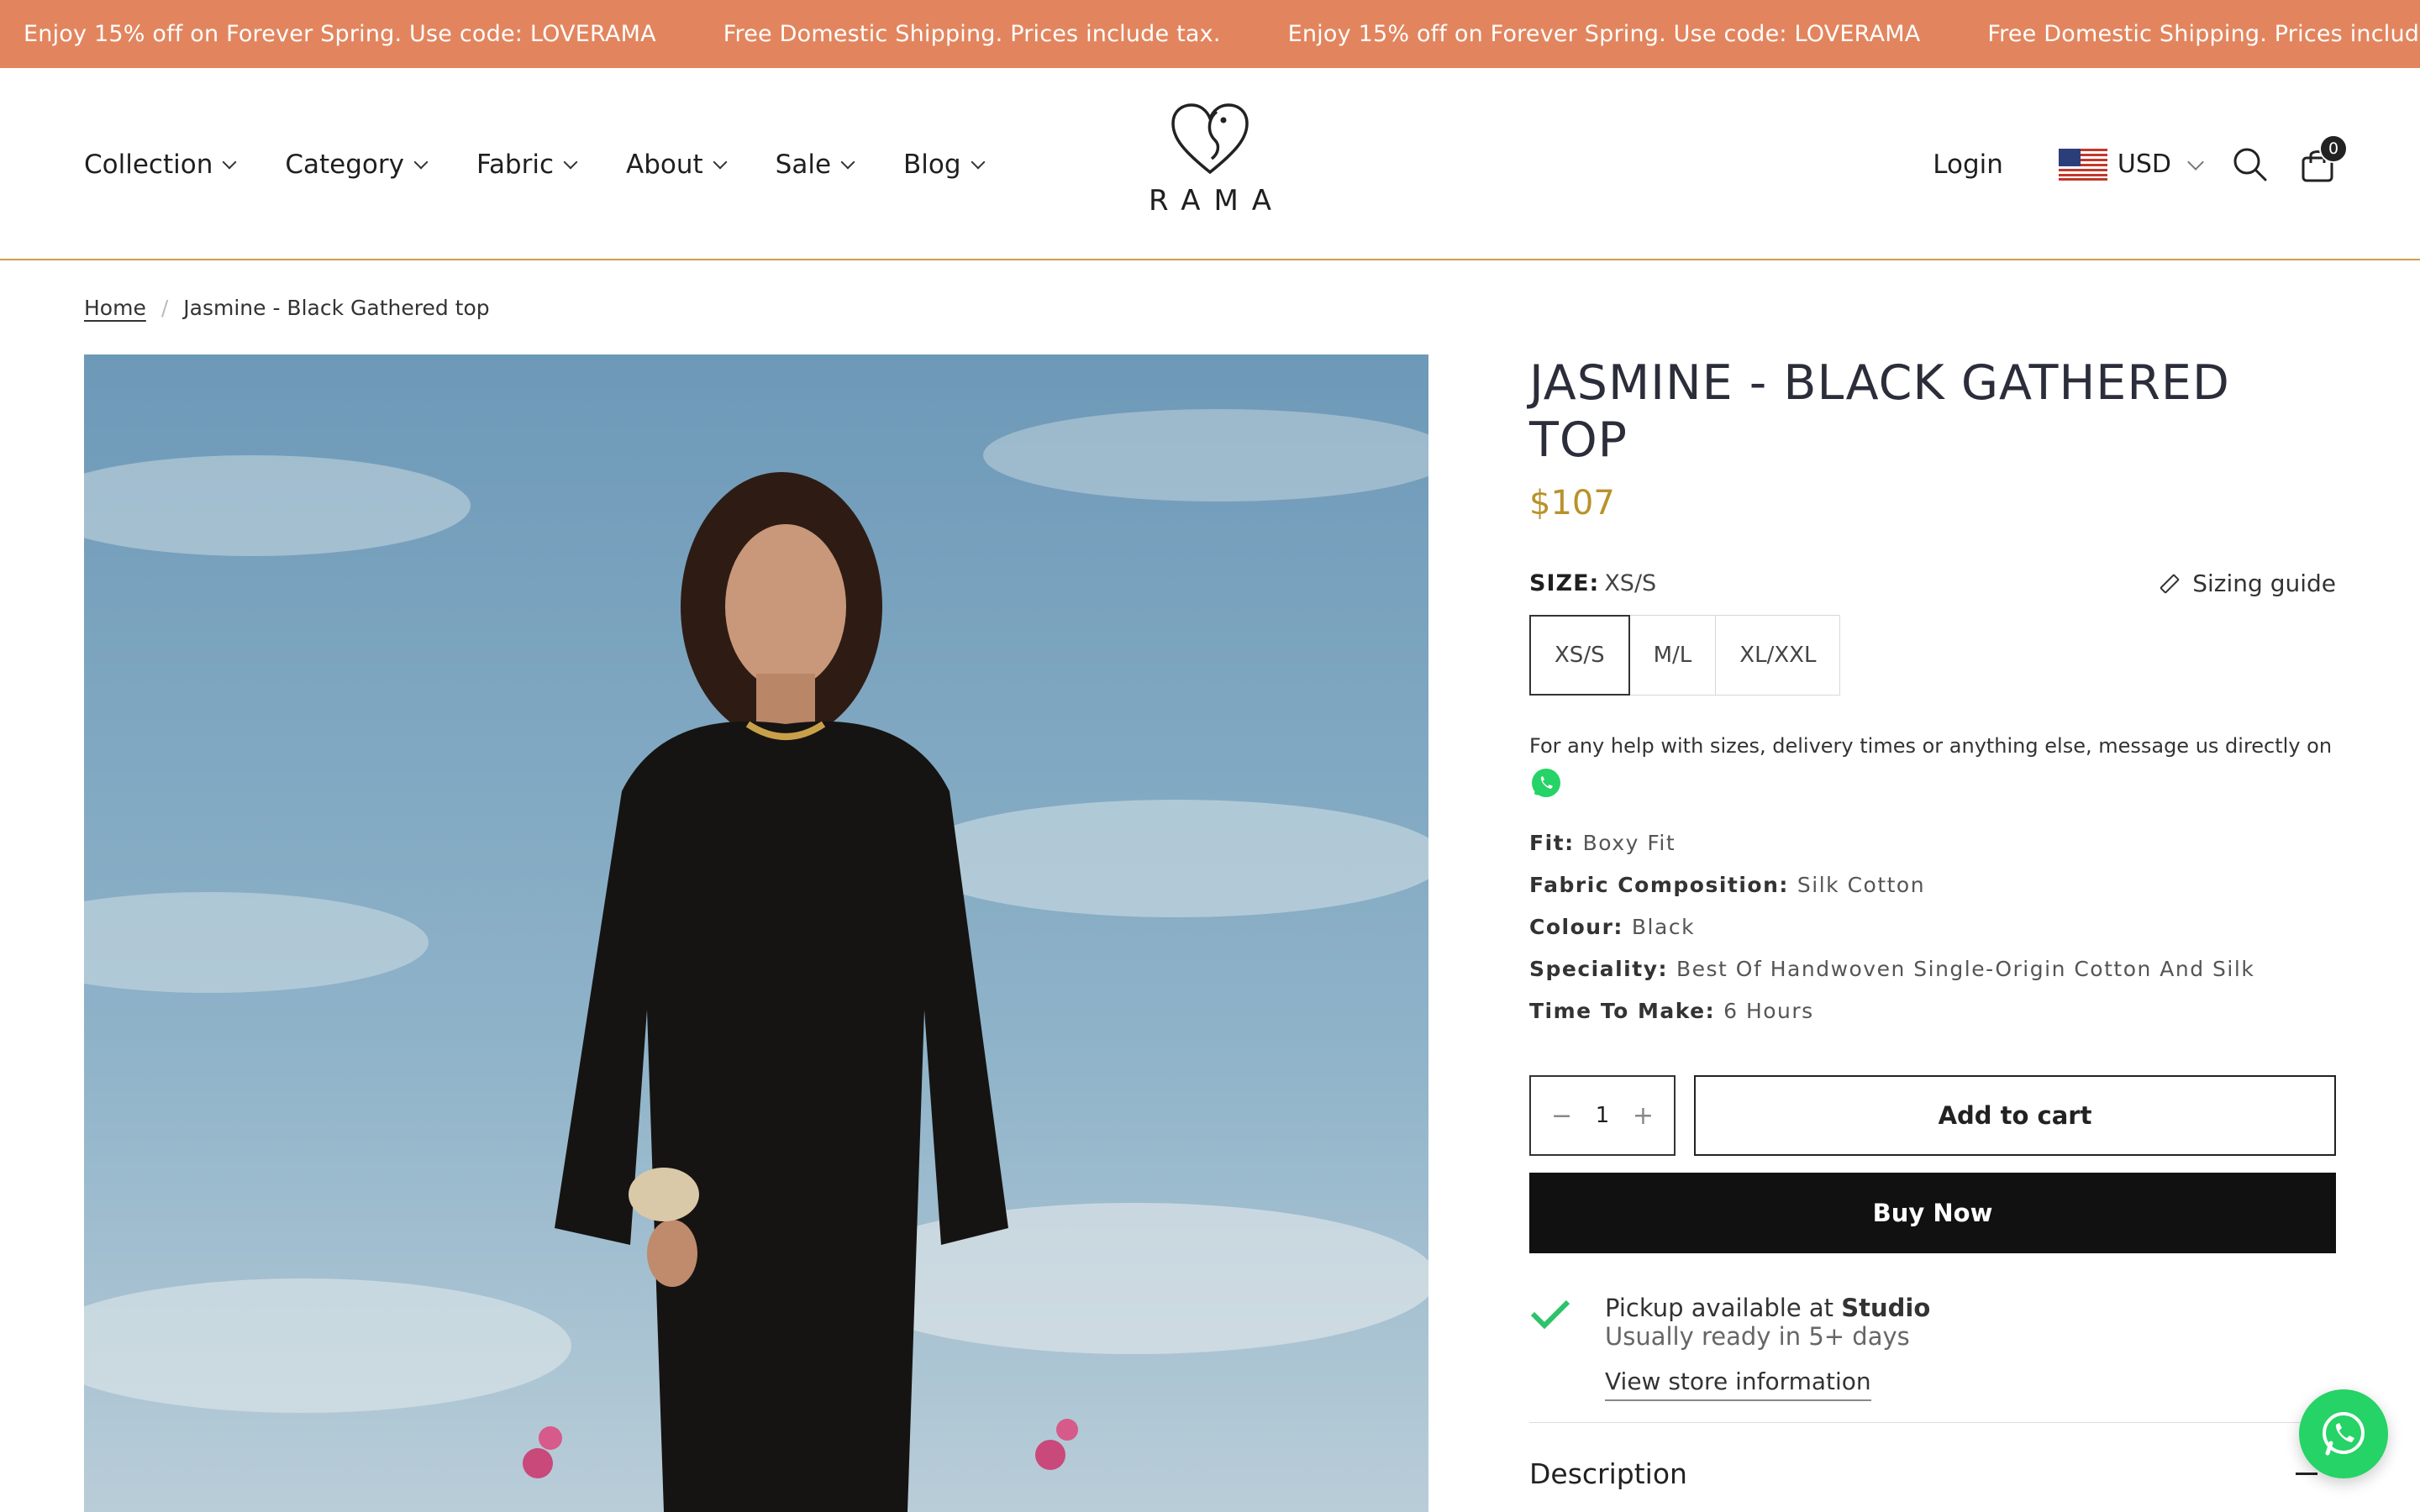 The width and height of the screenshot is (2420, 1512). I want to click on nav-item-label: Category, so click(344, 164).